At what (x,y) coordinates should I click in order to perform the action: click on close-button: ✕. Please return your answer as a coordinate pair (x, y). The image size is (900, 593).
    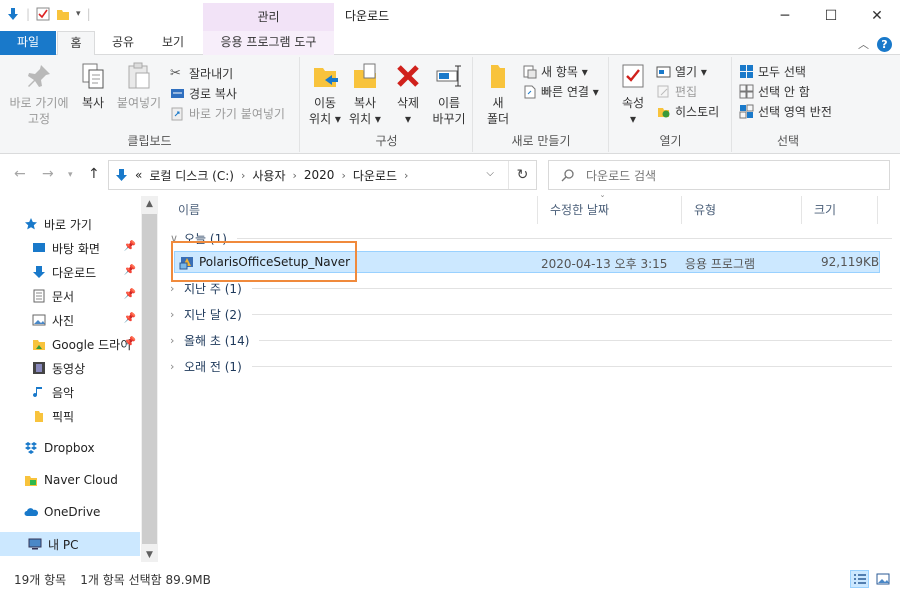
    Looking at the image, I should click on (877, 15).